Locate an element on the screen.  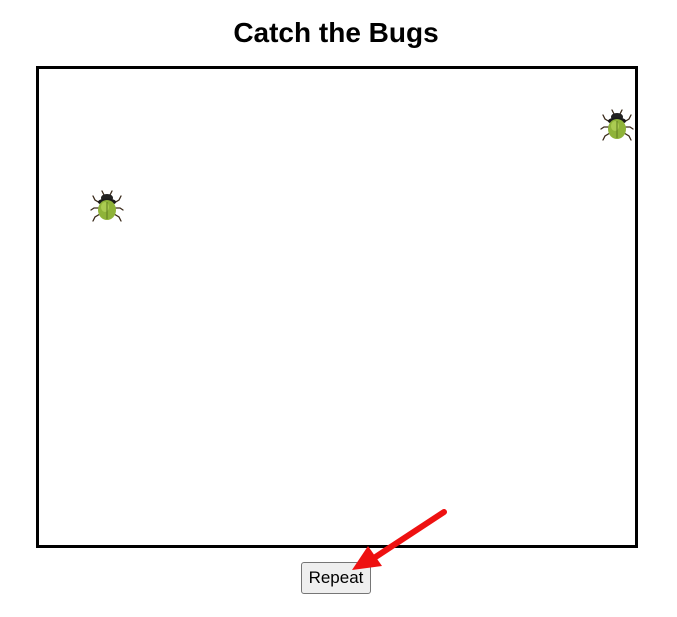
repeat-button: Repeat is located at coordinates (336, 578).